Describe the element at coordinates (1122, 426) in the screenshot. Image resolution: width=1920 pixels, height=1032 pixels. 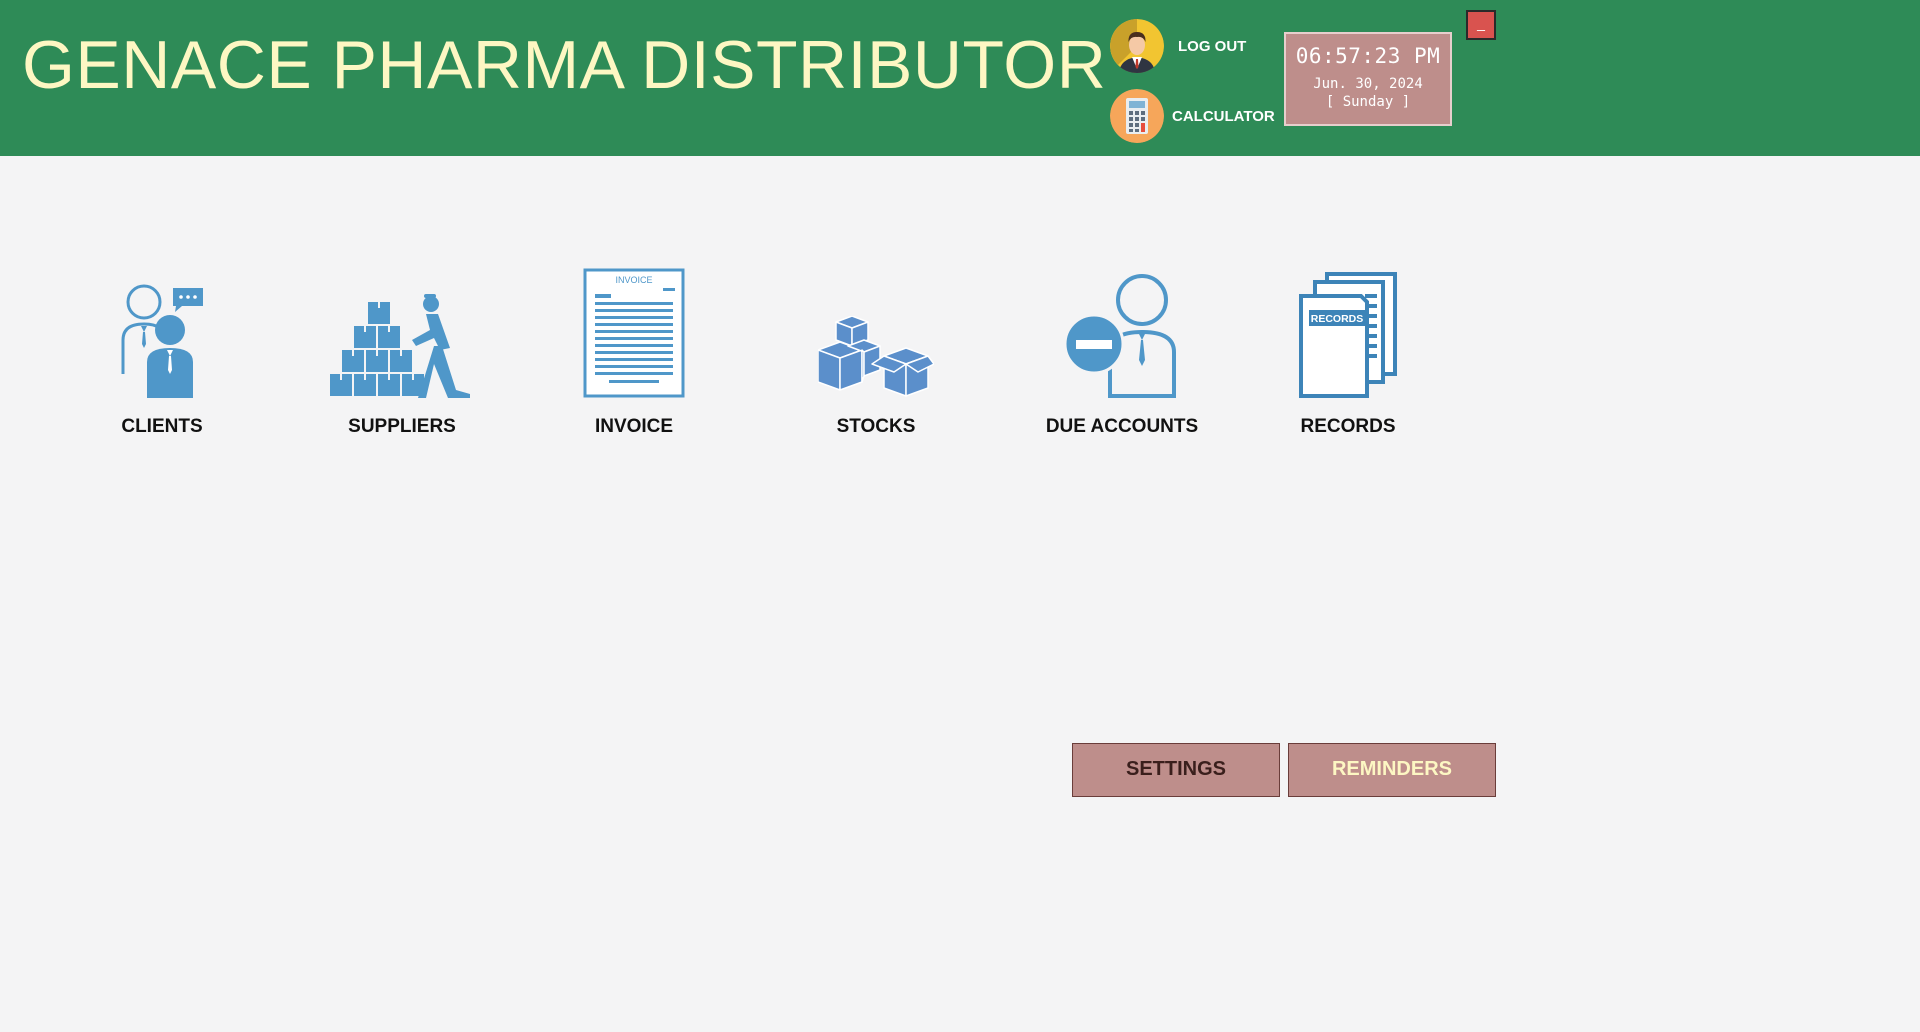
I see `module-due-accounts-label: DUE ACCOUNTS` at that location.